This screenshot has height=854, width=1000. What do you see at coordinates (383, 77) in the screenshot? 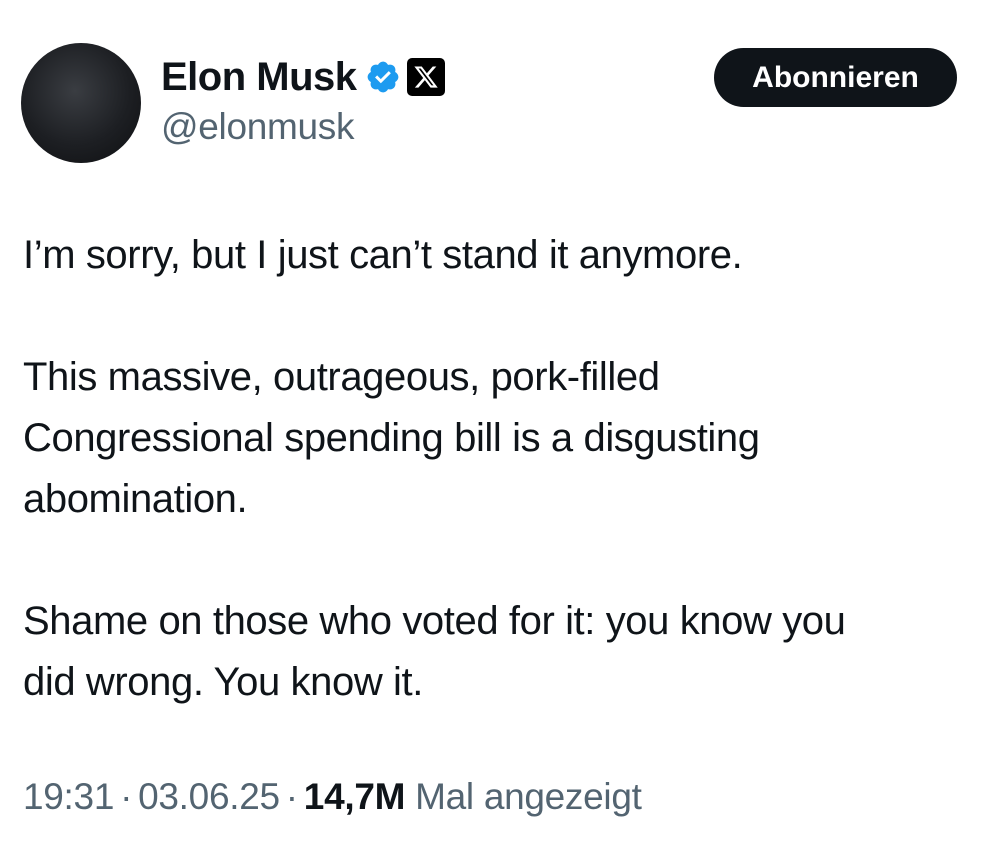
I see `verified-badge-icon` at bounding box center [383, 77].